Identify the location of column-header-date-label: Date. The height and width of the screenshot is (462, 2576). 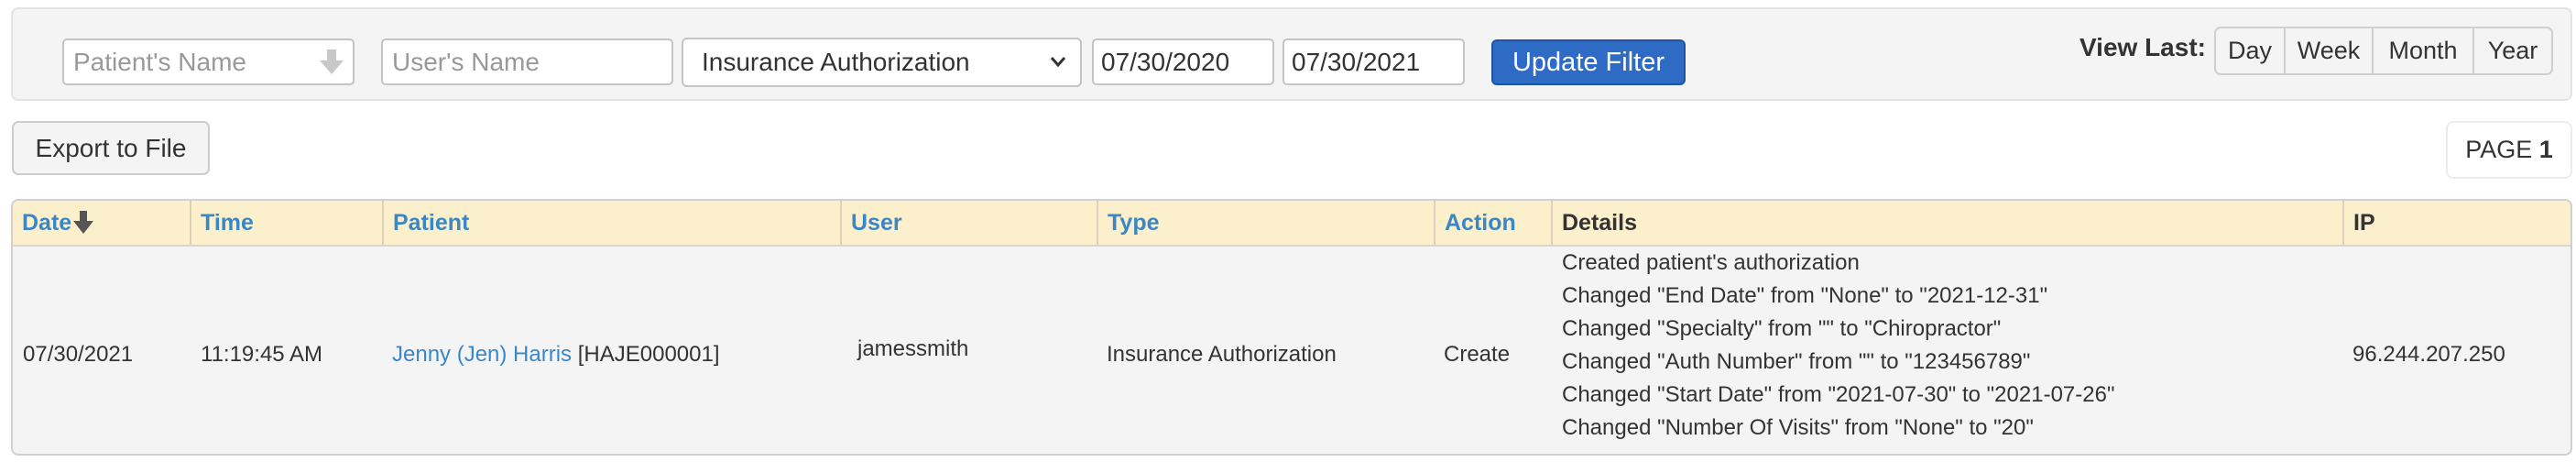
(47, 223).